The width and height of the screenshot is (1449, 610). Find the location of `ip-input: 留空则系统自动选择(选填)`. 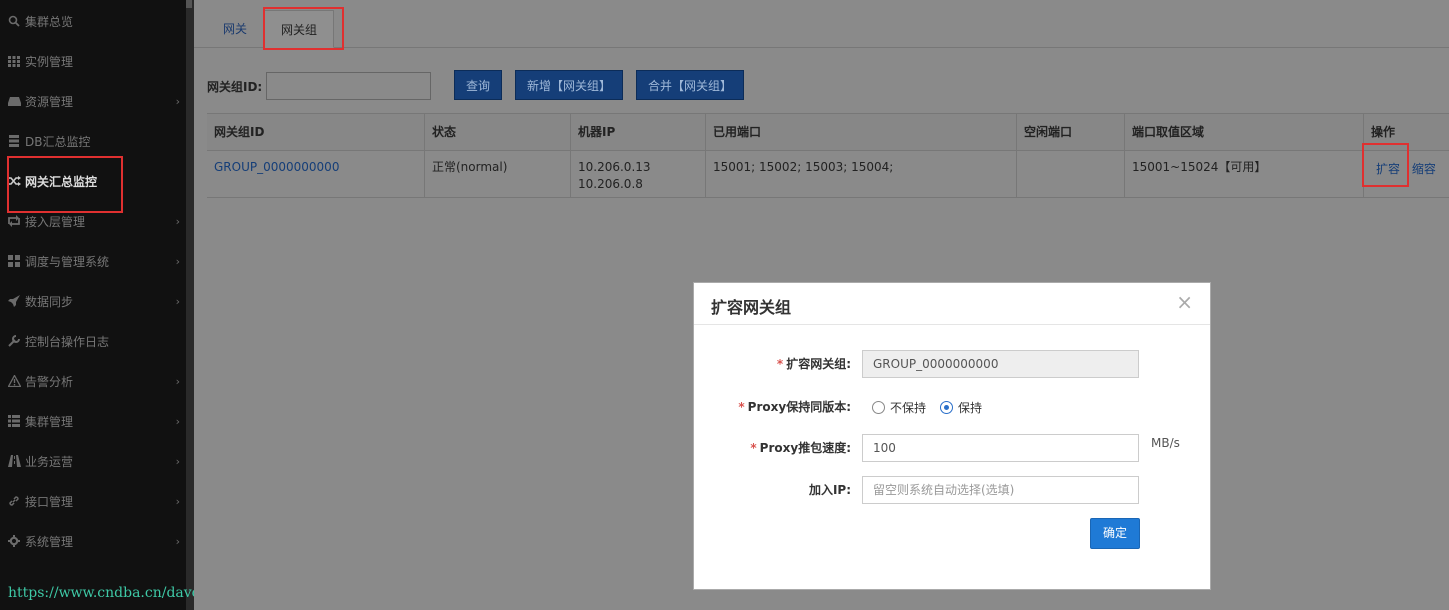

ip-input: 留空则系统自动选择(选填) is located at coordinates (1000, 490).